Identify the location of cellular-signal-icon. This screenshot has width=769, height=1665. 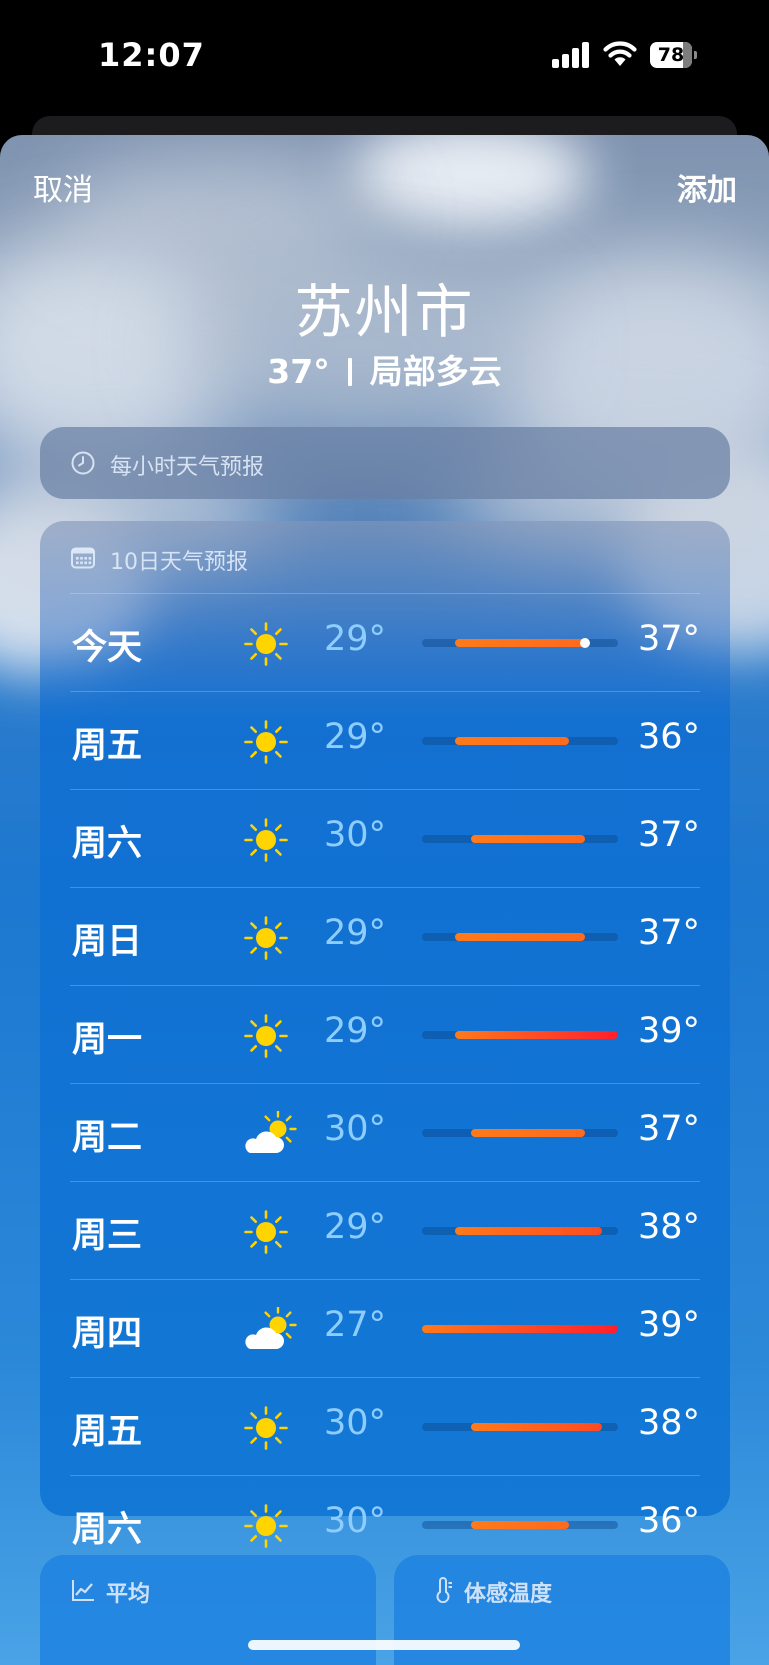
(572, 55).